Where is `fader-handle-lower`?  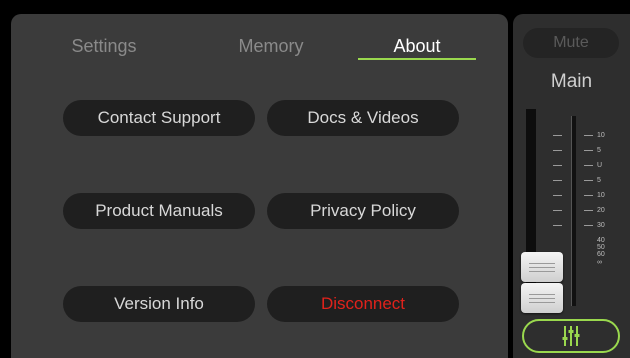 fader-handle-lower is located at coordinates (542, 298).